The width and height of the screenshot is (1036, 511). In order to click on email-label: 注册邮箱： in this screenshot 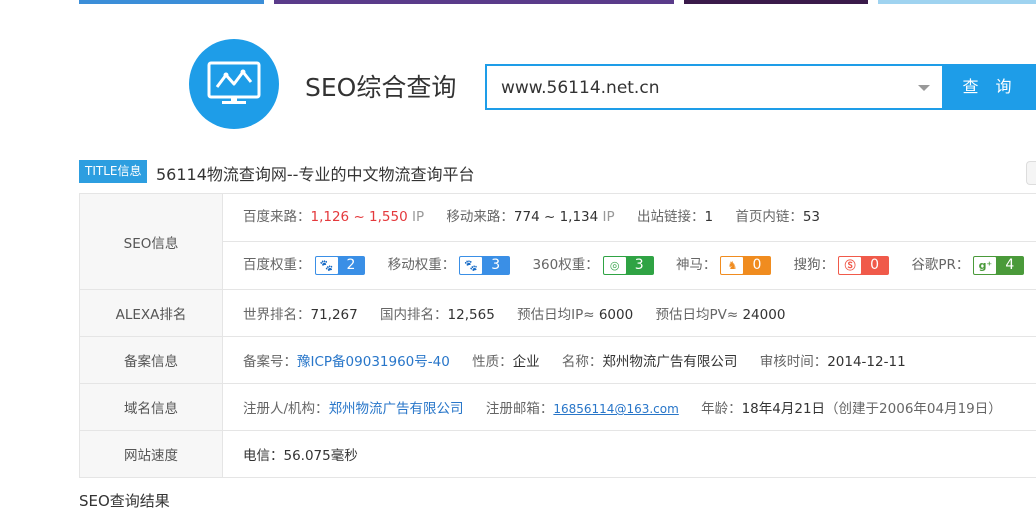, I will do `click(520, 409)`.